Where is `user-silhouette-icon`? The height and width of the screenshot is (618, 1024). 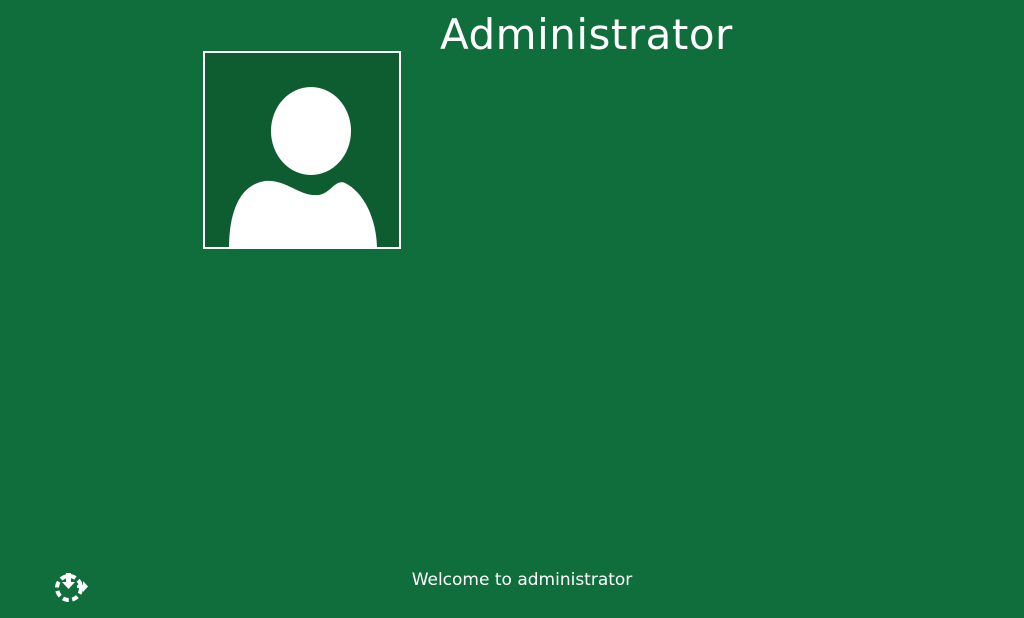 user-silhouette-icon is located at coordinates (303, 167).